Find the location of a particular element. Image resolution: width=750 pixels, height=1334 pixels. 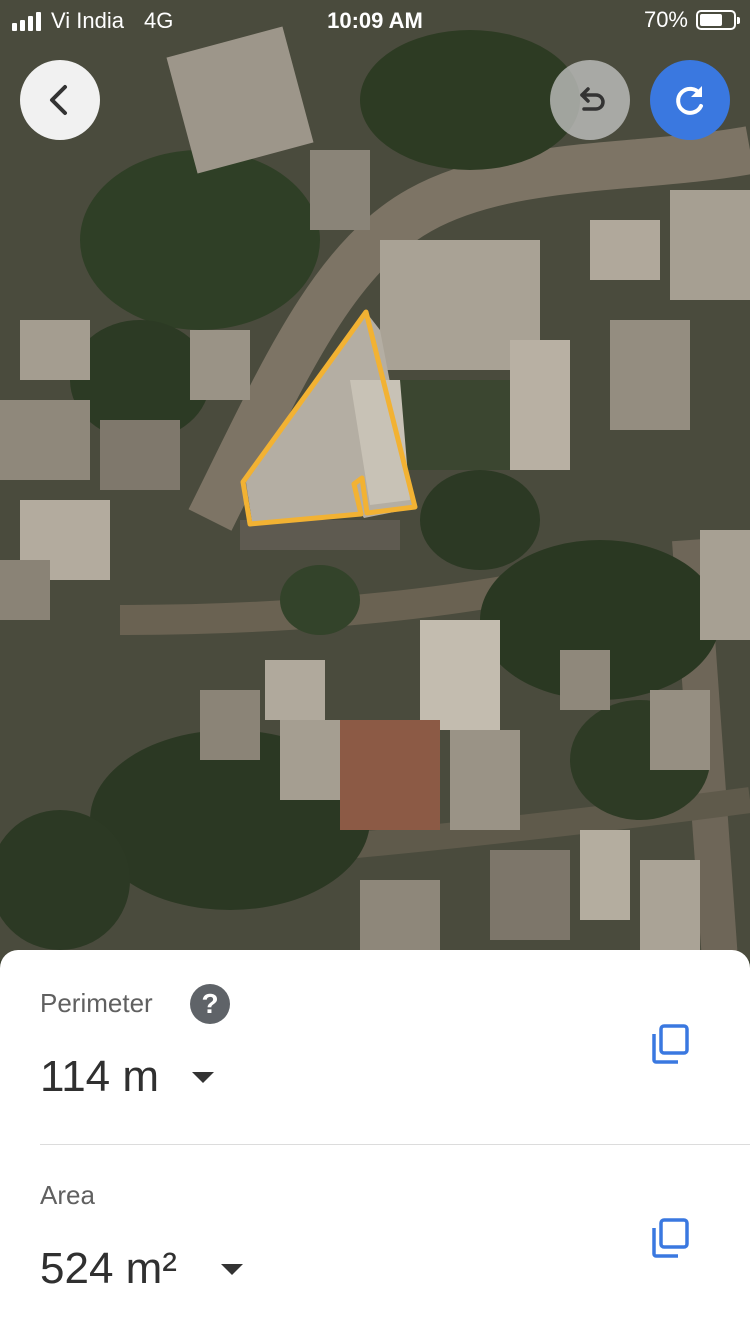

status-time: 10:09 AM is located at coordinates (375, 20).